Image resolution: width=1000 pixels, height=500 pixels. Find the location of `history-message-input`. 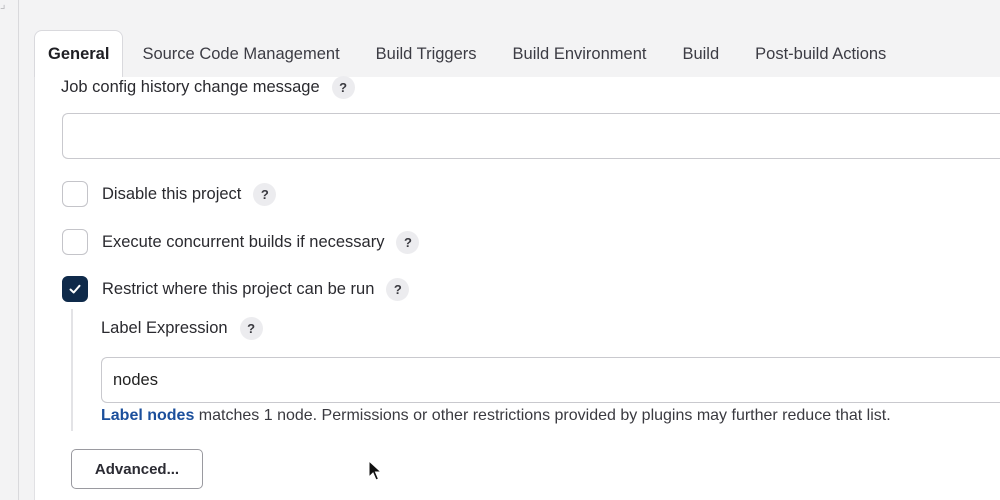

history-message-input is located at coordinates (531, 136).